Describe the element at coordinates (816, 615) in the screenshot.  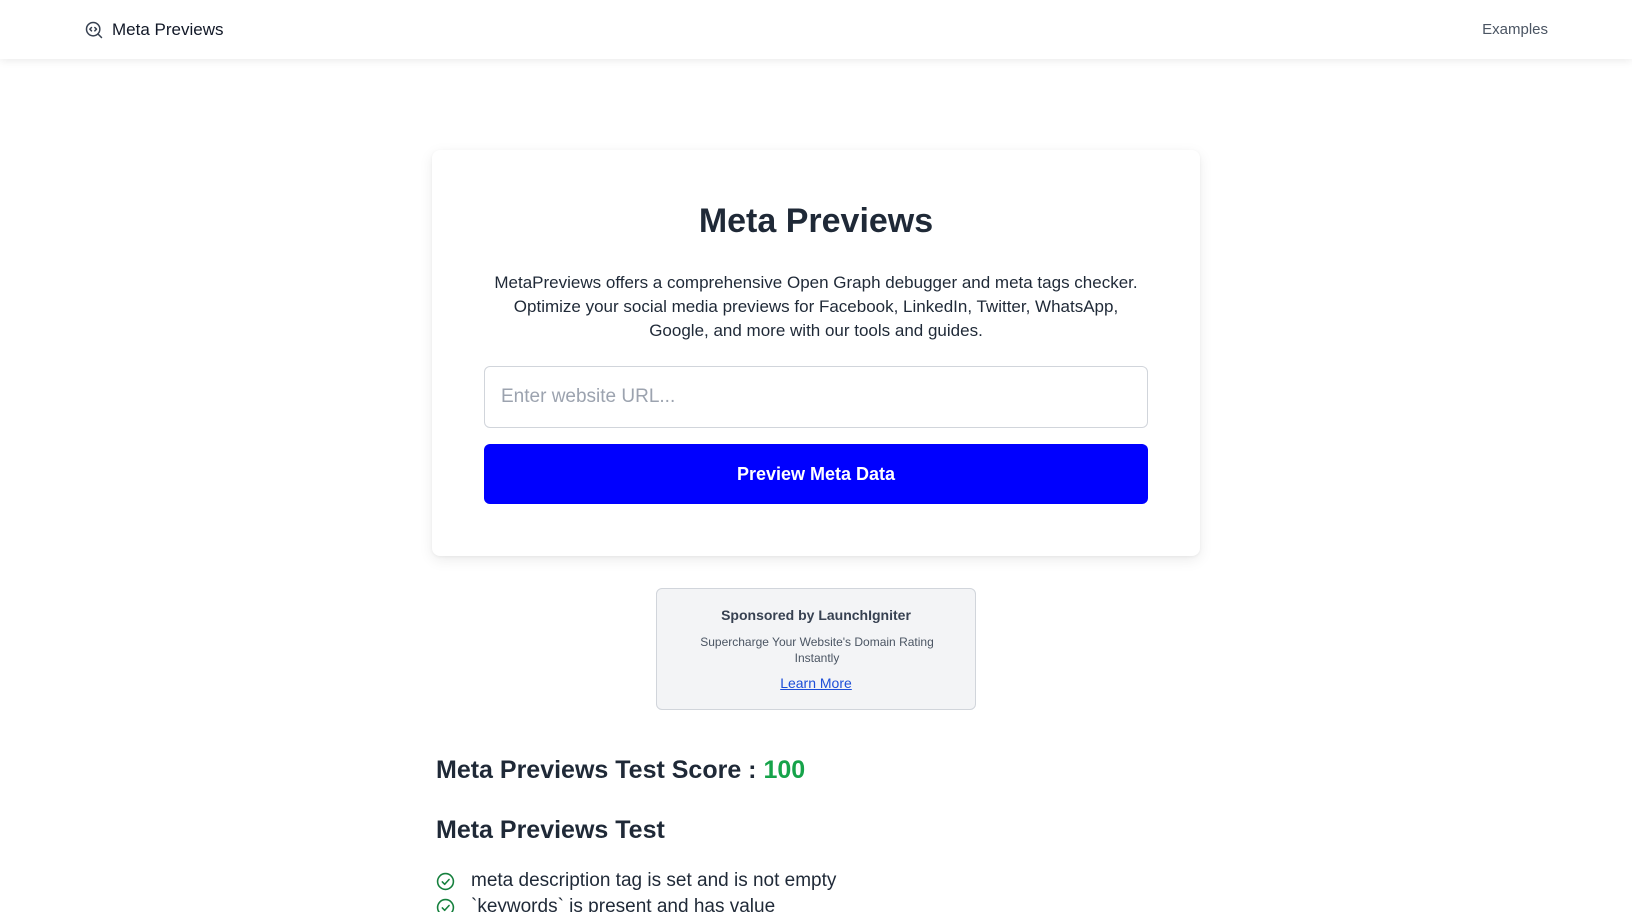
I see `sponsor-title: Sponsored by LaunchIgniter` at that location.